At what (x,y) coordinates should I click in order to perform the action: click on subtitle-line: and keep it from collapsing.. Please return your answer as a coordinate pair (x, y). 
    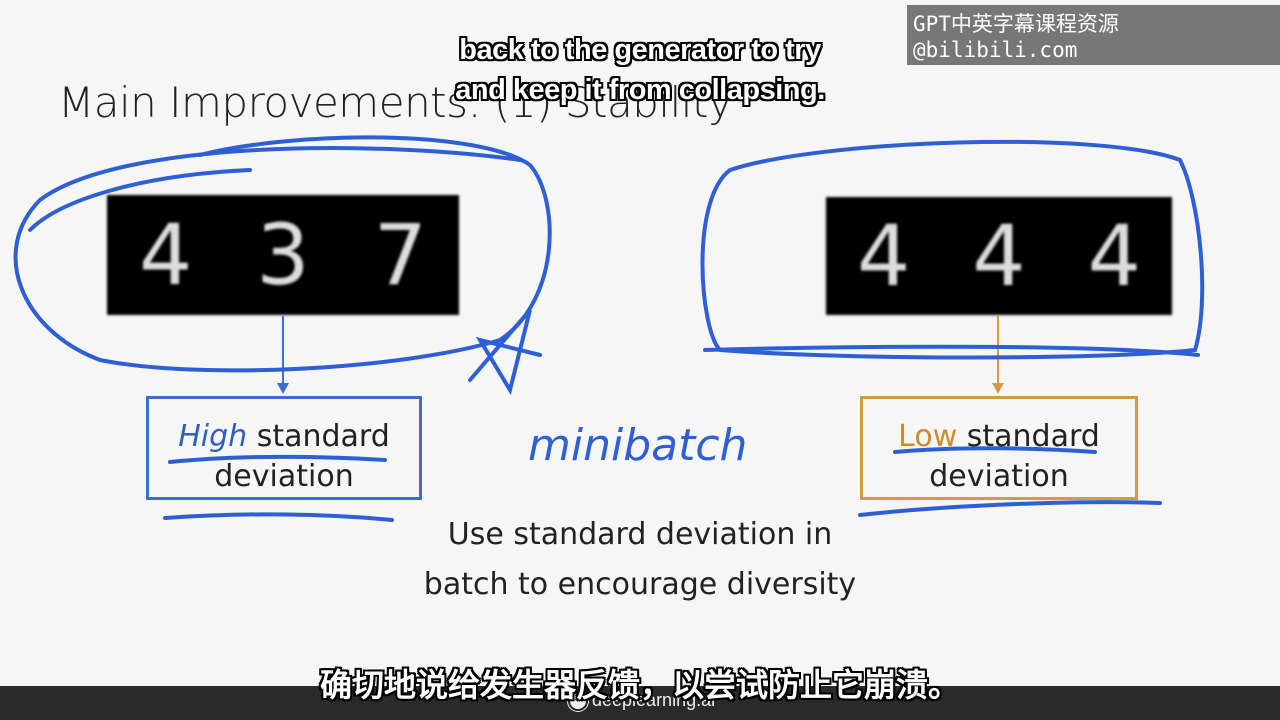
    Looking at the image, I should click on (640, 90).